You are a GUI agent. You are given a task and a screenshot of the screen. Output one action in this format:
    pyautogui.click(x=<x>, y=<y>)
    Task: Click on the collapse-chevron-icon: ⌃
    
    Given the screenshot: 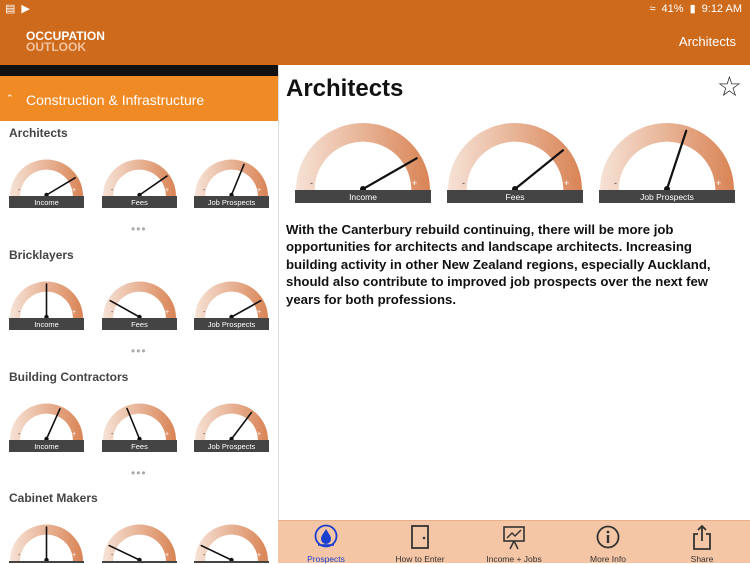 What is the action you would take?
    pyautogui.click(x=10, y=98)
    